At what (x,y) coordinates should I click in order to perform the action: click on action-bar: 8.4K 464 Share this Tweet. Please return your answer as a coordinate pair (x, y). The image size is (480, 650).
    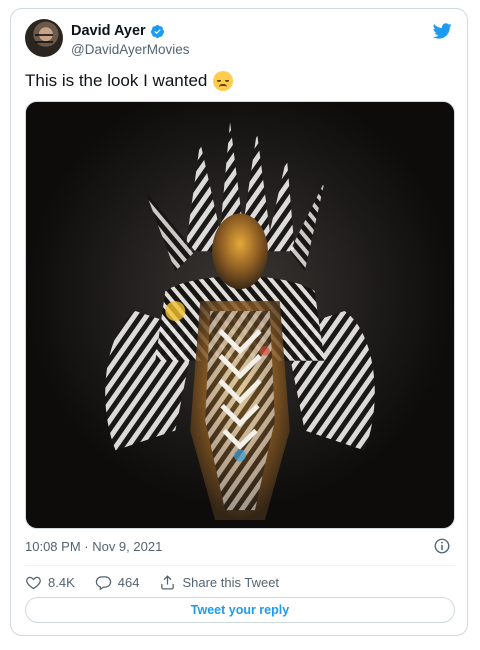
    Looking at the image, I should click on (162, 582).